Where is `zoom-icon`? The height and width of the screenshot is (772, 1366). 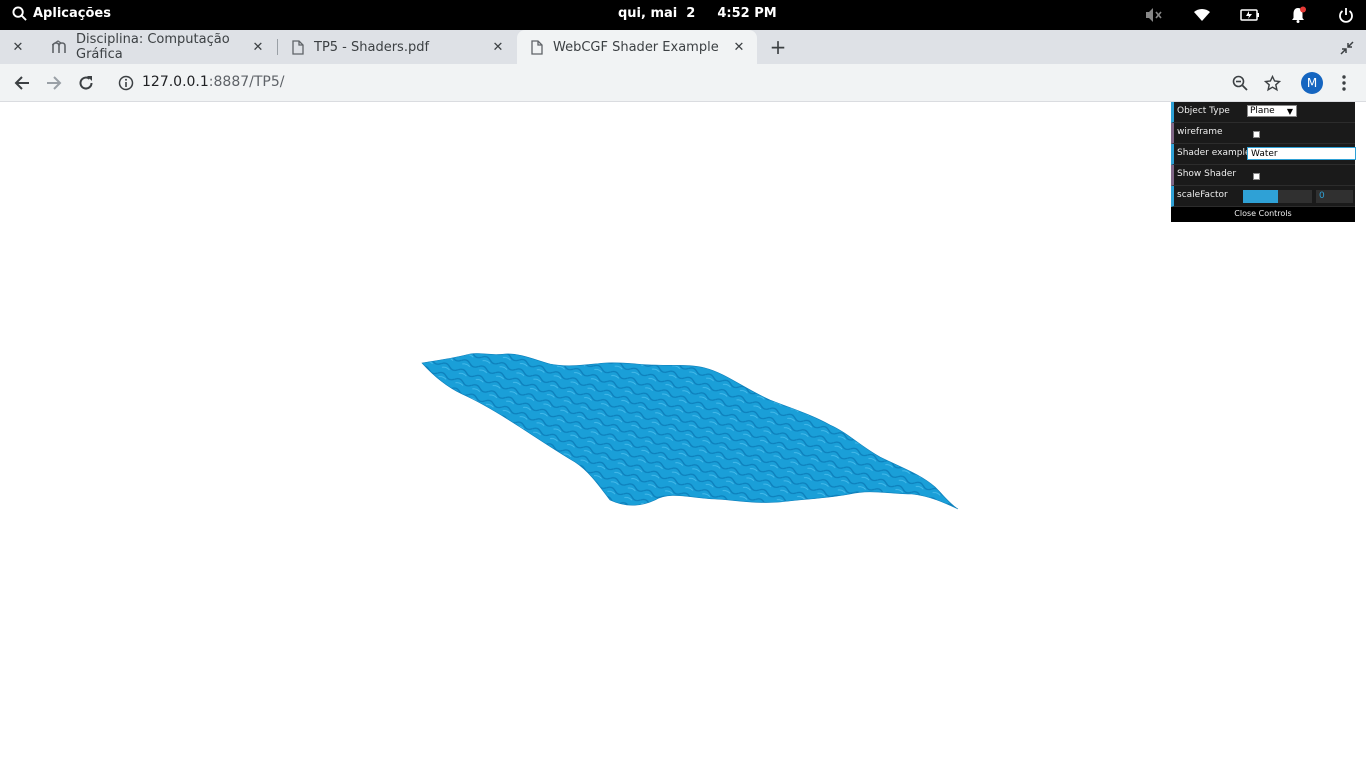 zoom-icon is located at coordinates (1240, 83).